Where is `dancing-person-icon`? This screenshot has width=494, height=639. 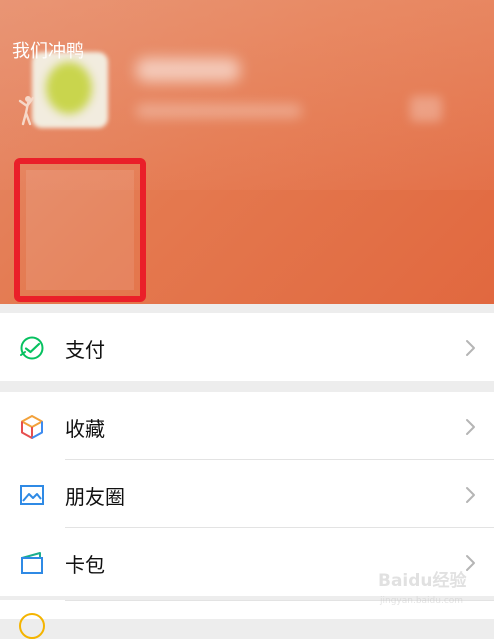
dancing-person-icon is located at coordinates (26, 111).